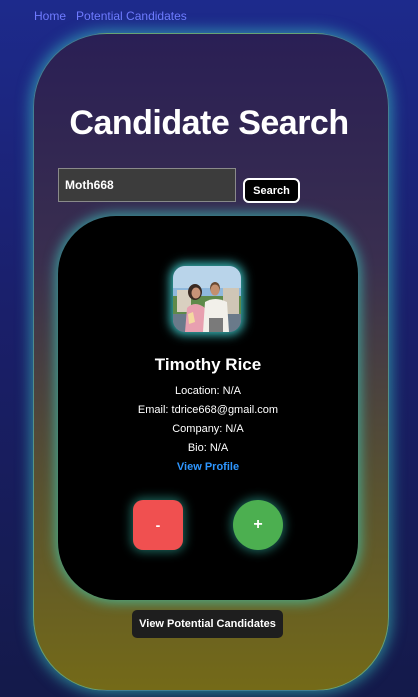 The height and width of the screenshot is (697, 418). I want to click on top-nav: Home Potential Candidates, so click(110, 16).